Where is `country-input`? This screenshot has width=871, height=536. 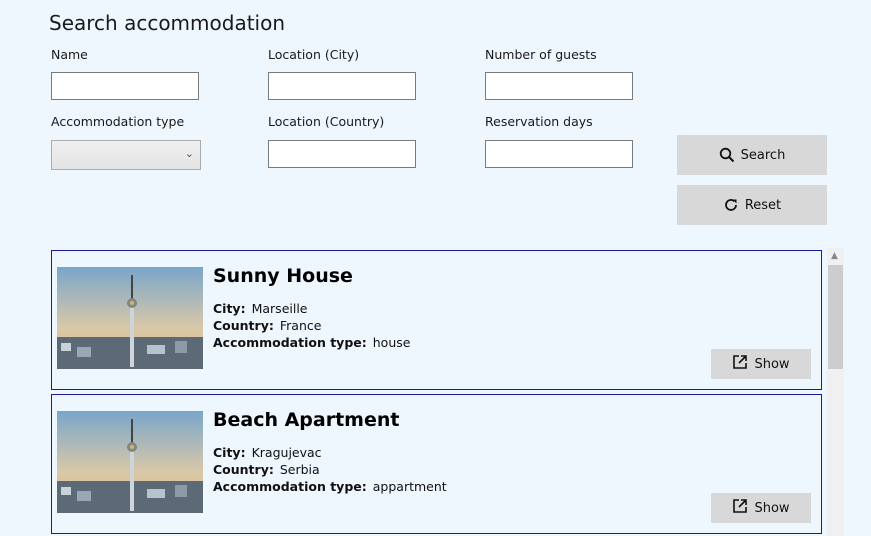 country-input is located at coordinates (342, 154).